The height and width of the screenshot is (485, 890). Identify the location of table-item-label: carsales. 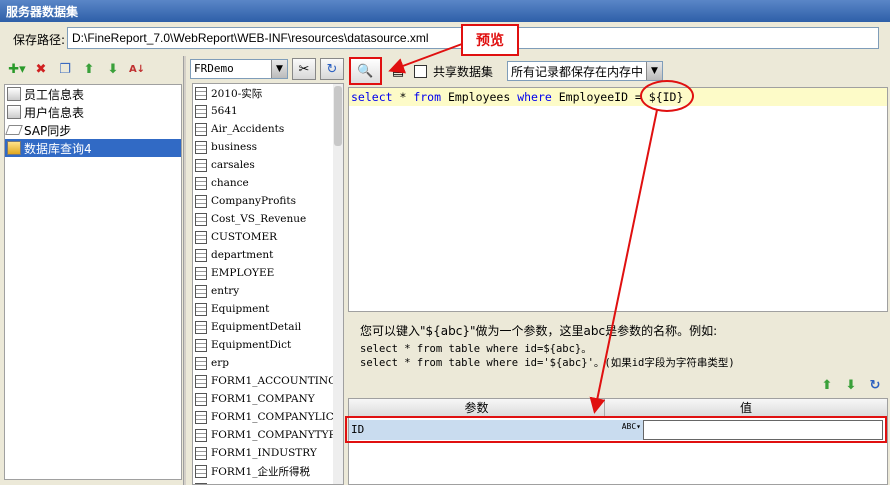
(233, 165).